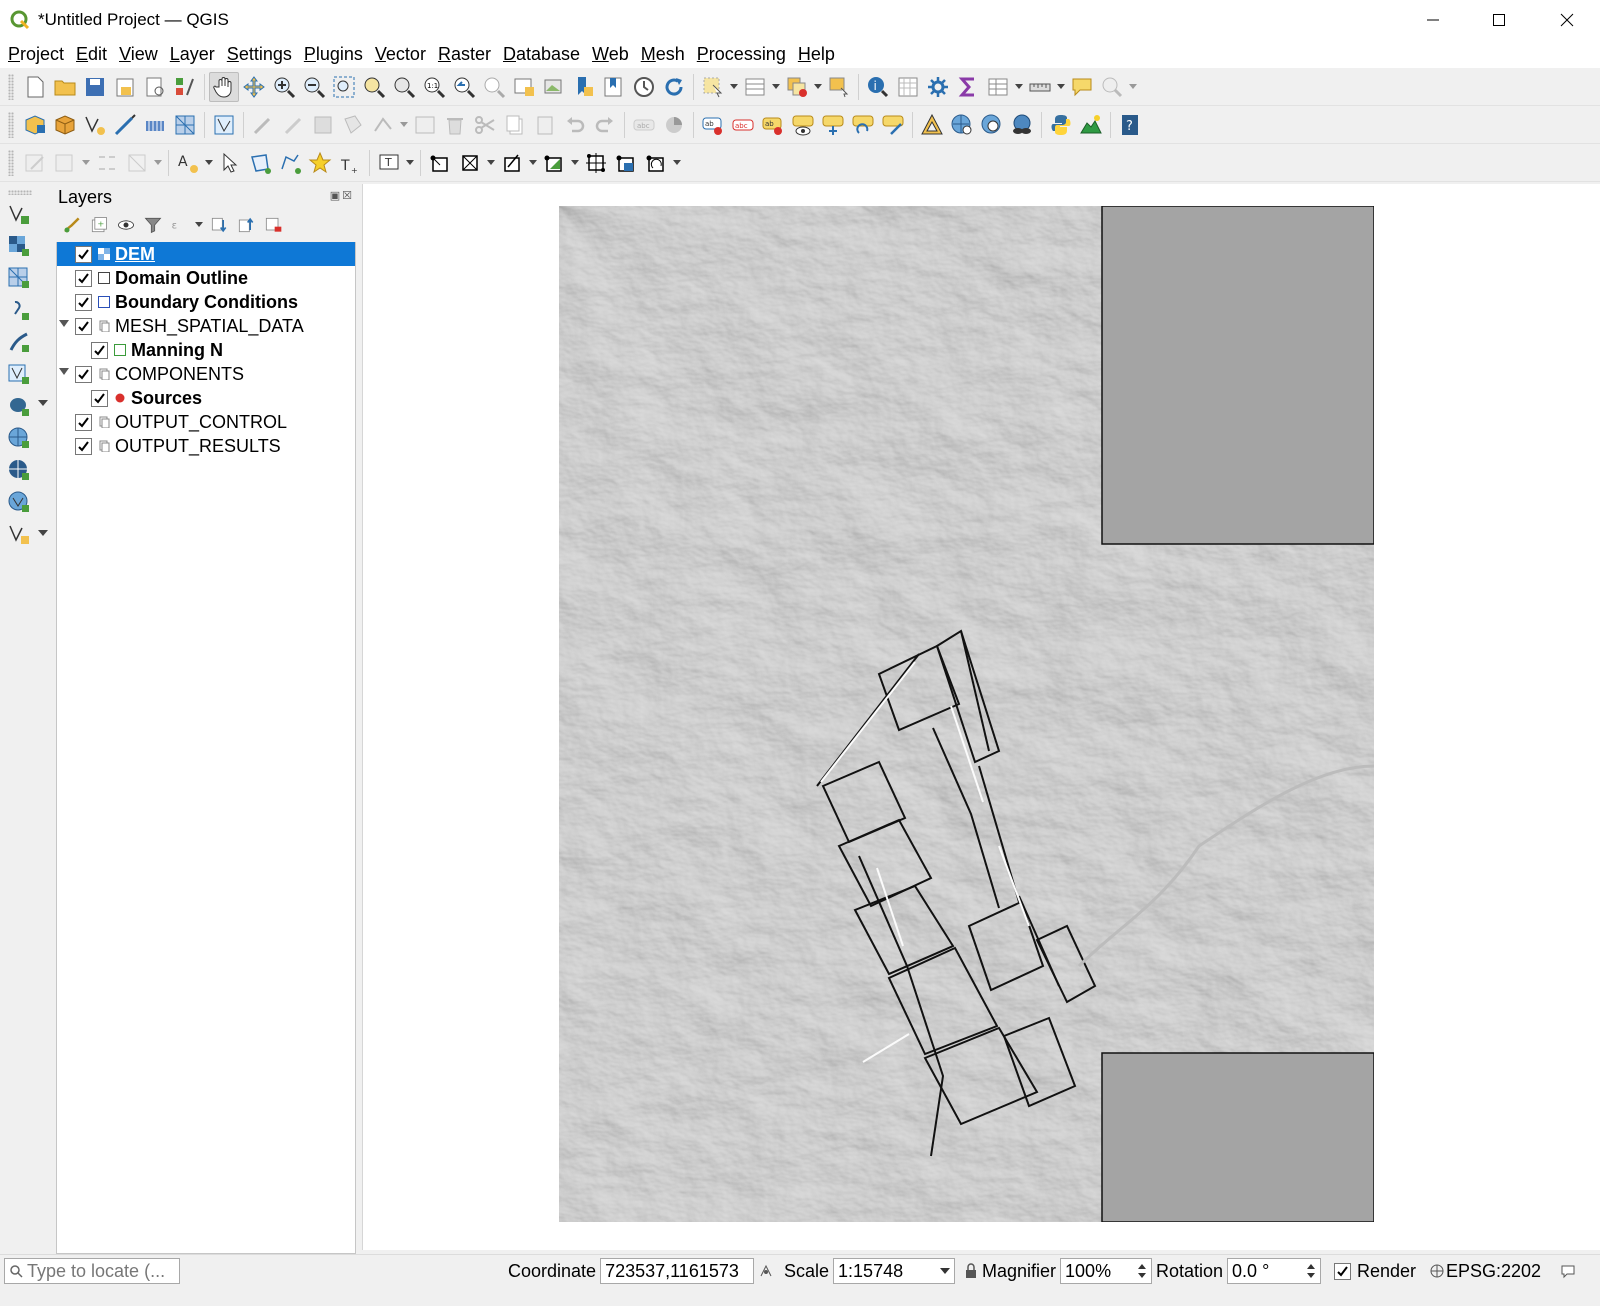 The height and width of the screenshot is (1306, 1600). I want to click on new-geopackage-button, so click(65, 125).